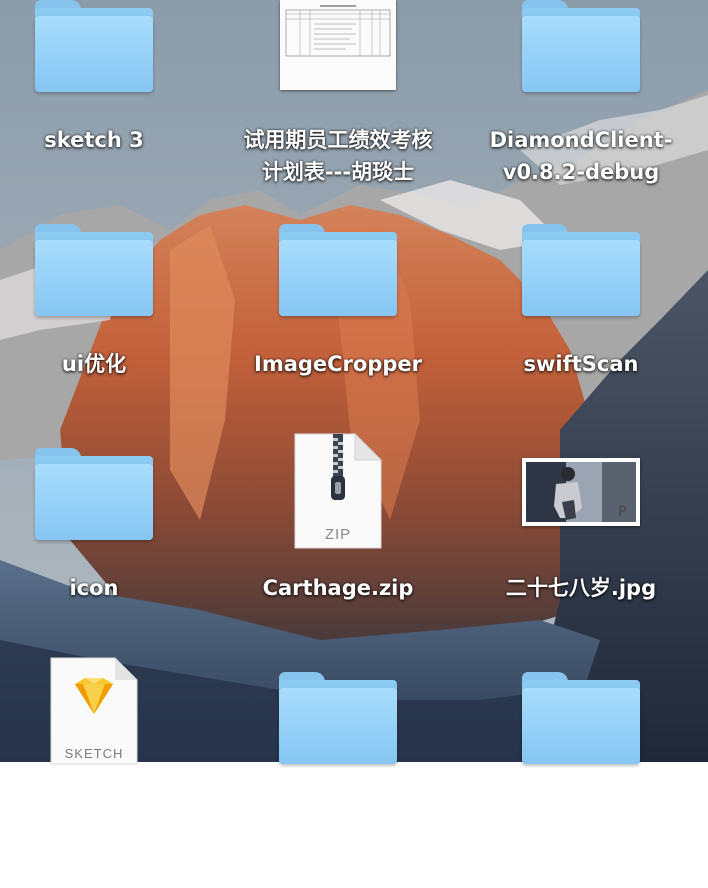 This screenshot has width=708, height=888. Describe the element at coordinates (338, 776) in the screenshot. I see `desktop-item-folder-row4-middle` at that location.